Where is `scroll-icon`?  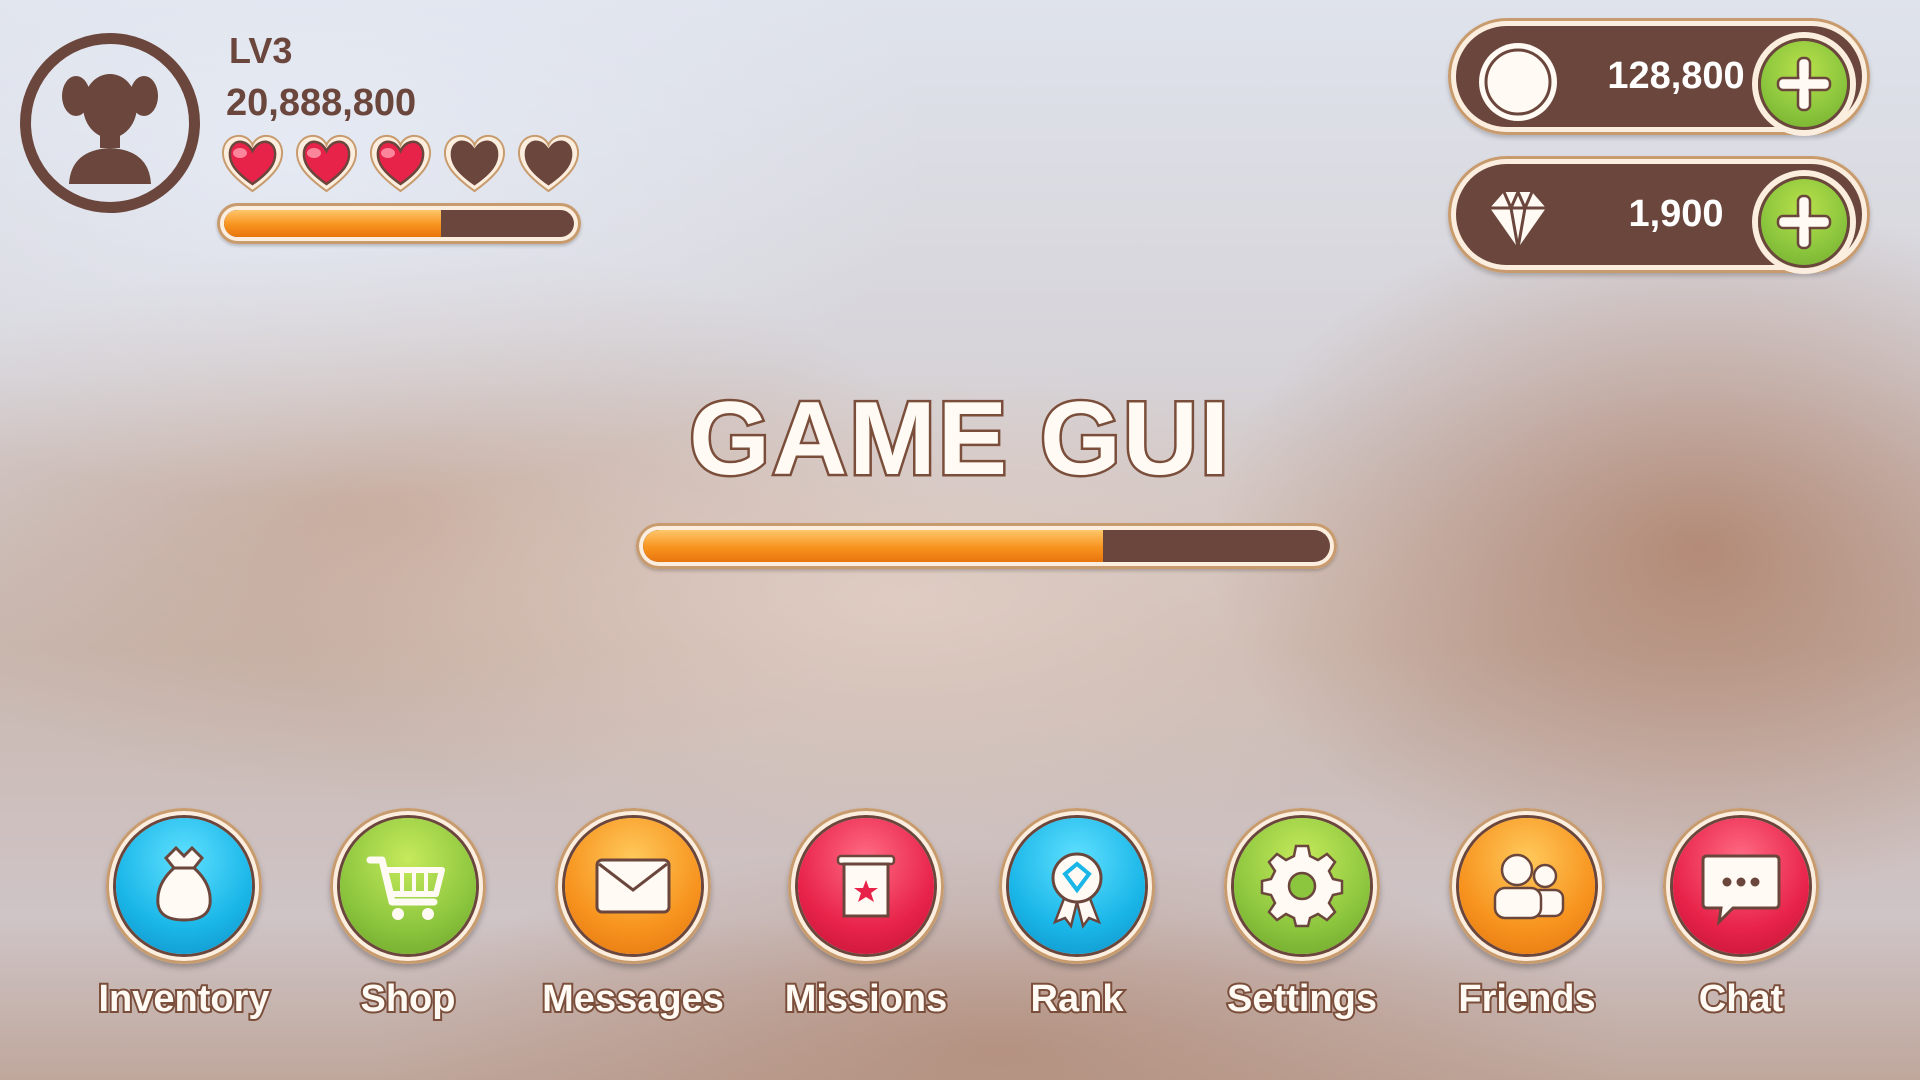 scroll-icon is located at coordinates (866, 886).